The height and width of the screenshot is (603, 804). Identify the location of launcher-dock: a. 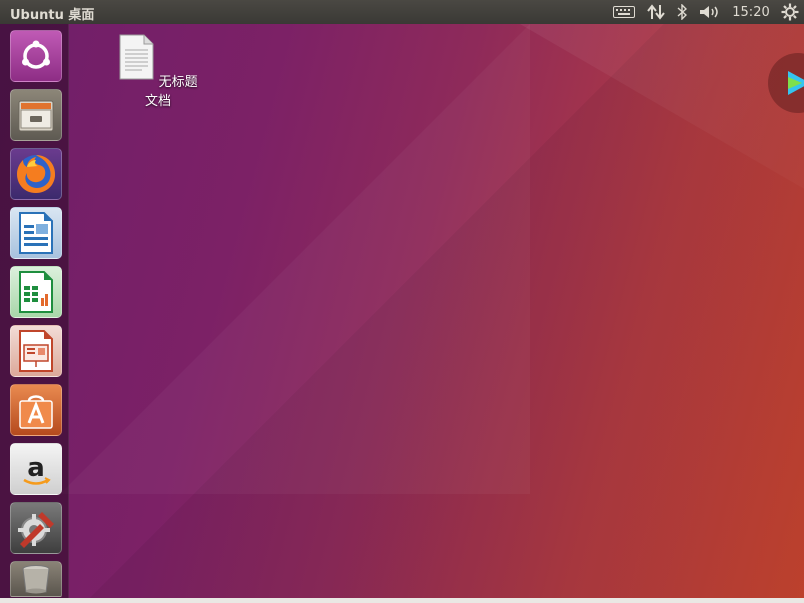
(34, 313).